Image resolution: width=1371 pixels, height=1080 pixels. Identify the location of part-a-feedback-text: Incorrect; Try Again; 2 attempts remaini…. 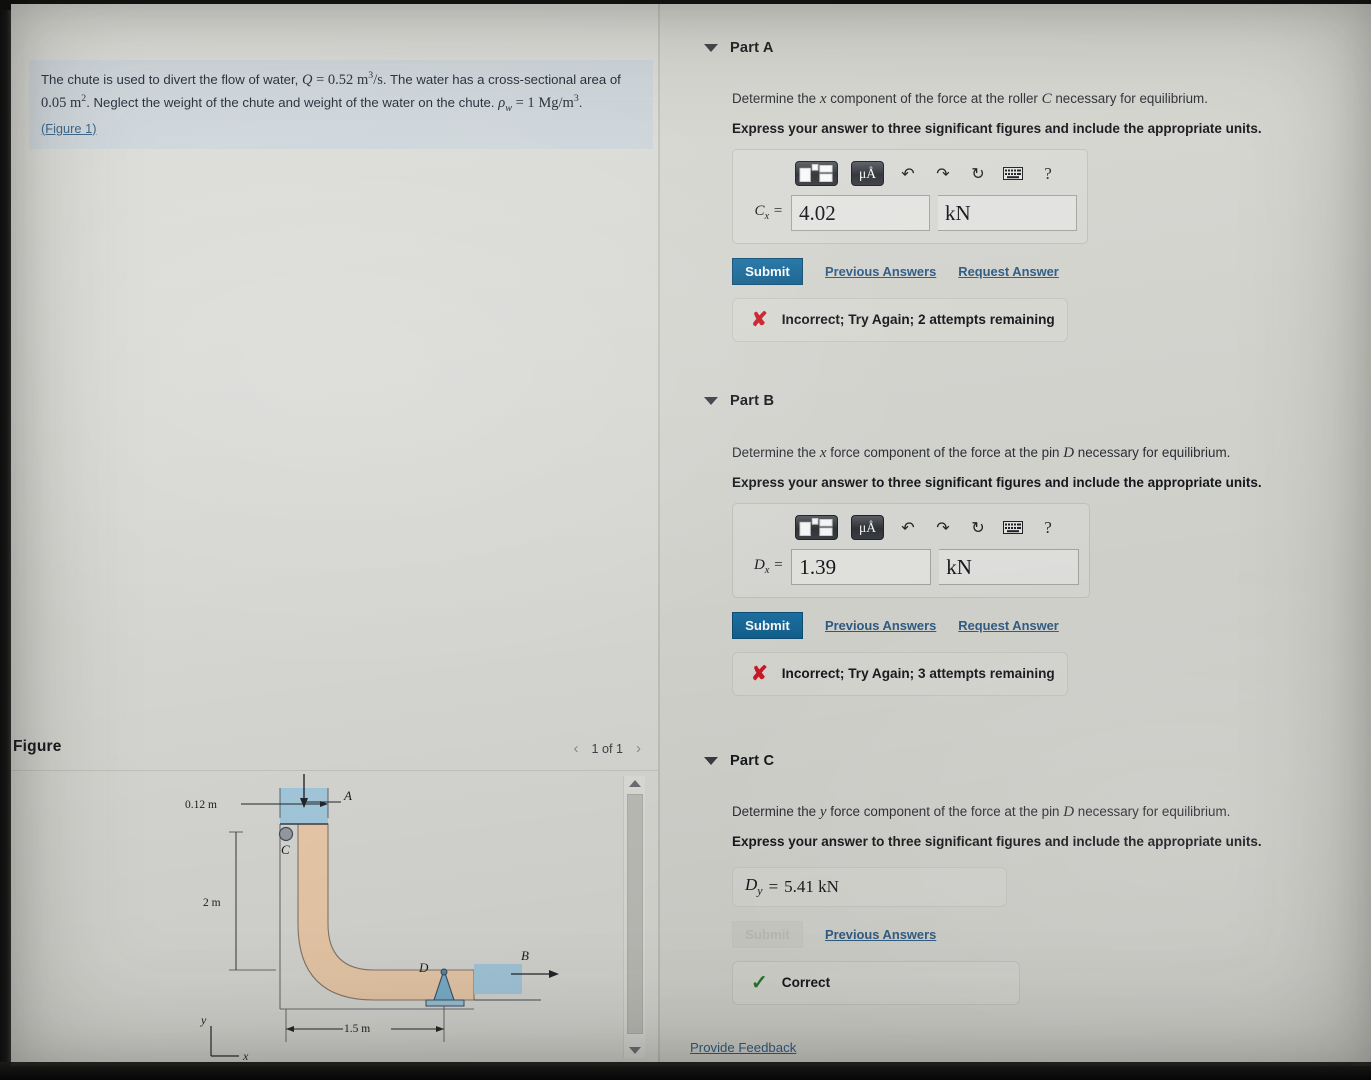
(918, 320).